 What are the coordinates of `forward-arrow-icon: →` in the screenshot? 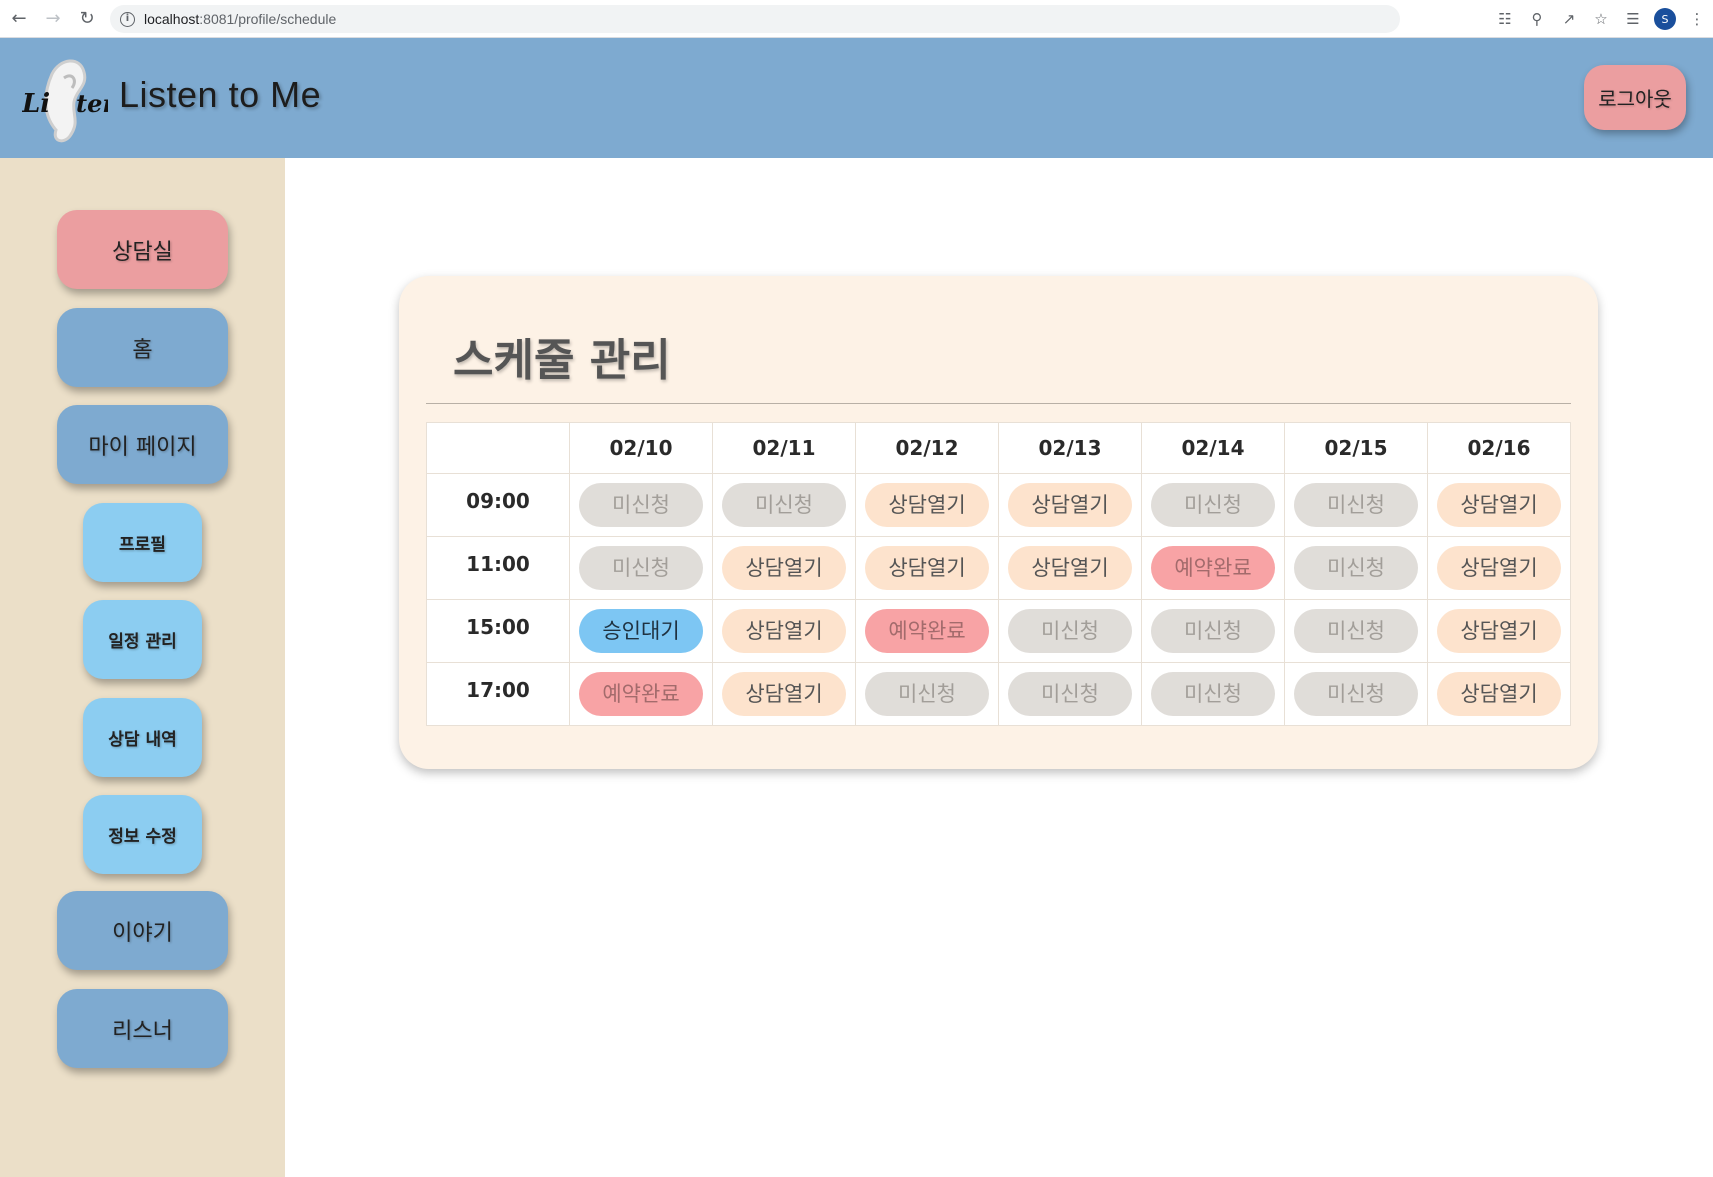 It's located at (53, 19).